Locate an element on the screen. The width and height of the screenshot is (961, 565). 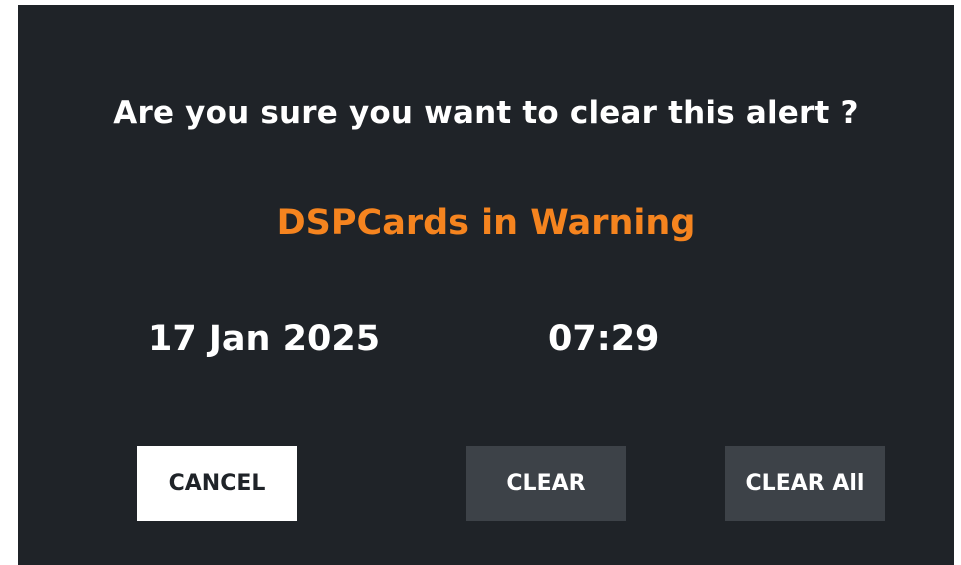
alert-time: 07:29 is located at coordinates (604, 339).